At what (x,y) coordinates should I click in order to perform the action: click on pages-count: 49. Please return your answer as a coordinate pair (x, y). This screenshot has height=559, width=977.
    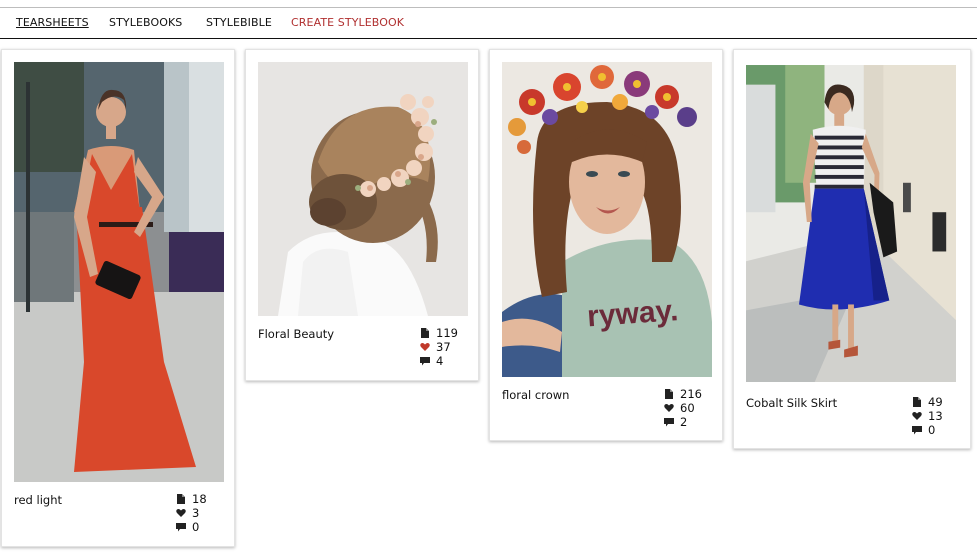
    Looking at the image, I should click on (935, 402).